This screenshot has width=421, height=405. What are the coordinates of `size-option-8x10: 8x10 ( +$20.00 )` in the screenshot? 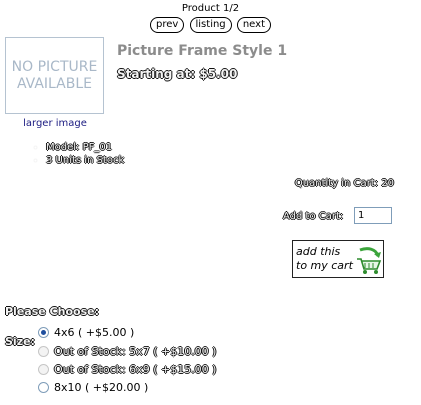 It's located at (93, 387).